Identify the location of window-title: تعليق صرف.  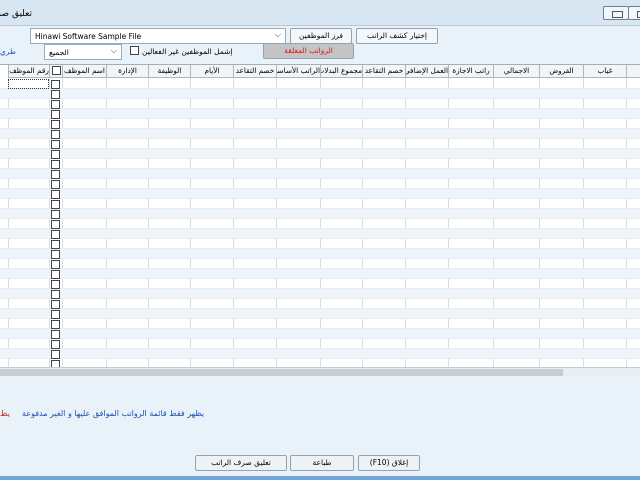
(16, 14).